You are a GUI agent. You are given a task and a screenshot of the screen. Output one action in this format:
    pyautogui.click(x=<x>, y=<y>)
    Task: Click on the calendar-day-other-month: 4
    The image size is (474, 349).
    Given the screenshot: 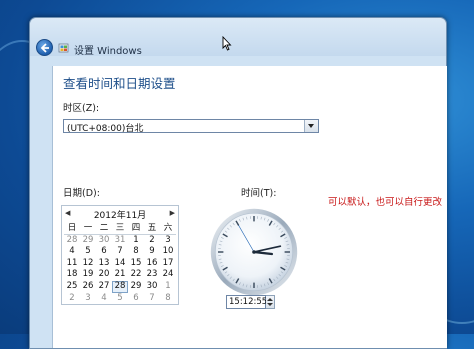 What is the action you would take?
    pyautogui.click(x=104, y=299)
    